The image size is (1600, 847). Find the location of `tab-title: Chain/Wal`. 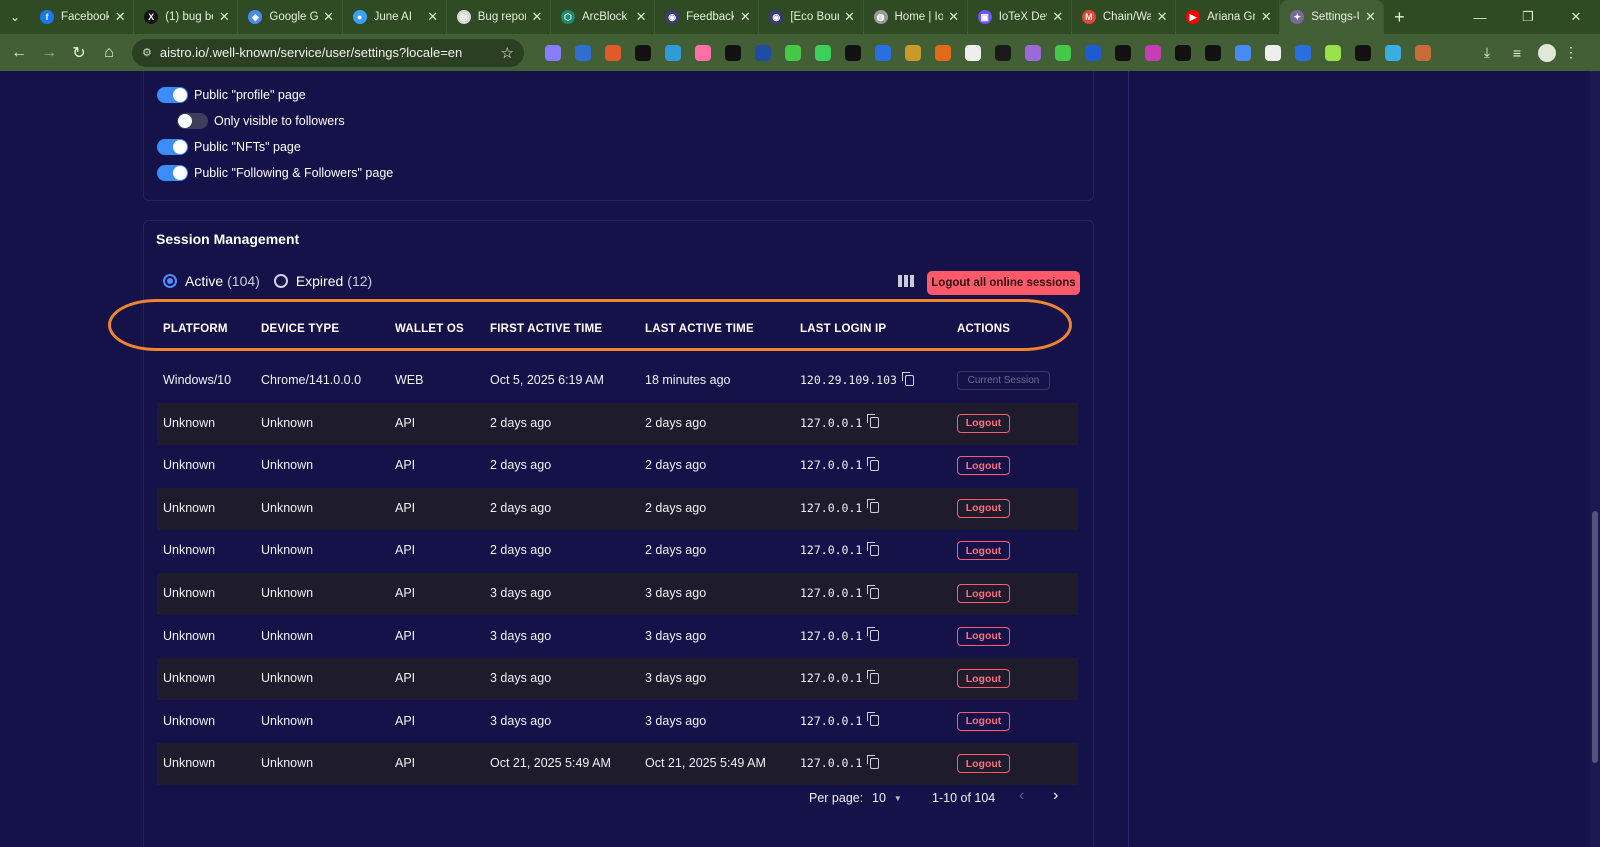

tab-title: Chain/Wal is located at coordinates (1127, 17).